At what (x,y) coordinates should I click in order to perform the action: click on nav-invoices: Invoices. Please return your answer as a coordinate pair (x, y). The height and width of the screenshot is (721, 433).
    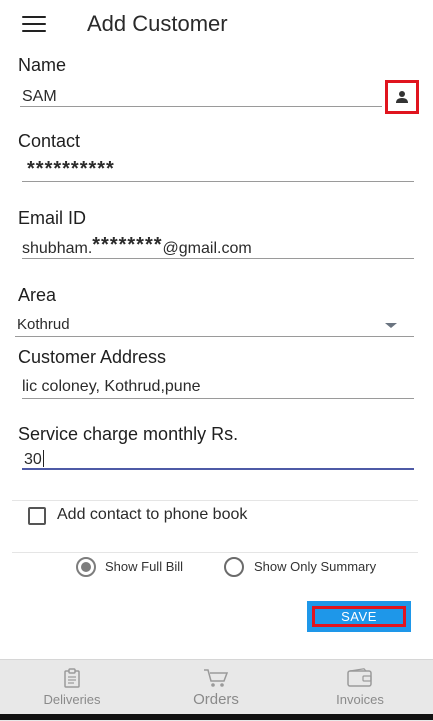
    Looking at the image, I should click on (360, 684).